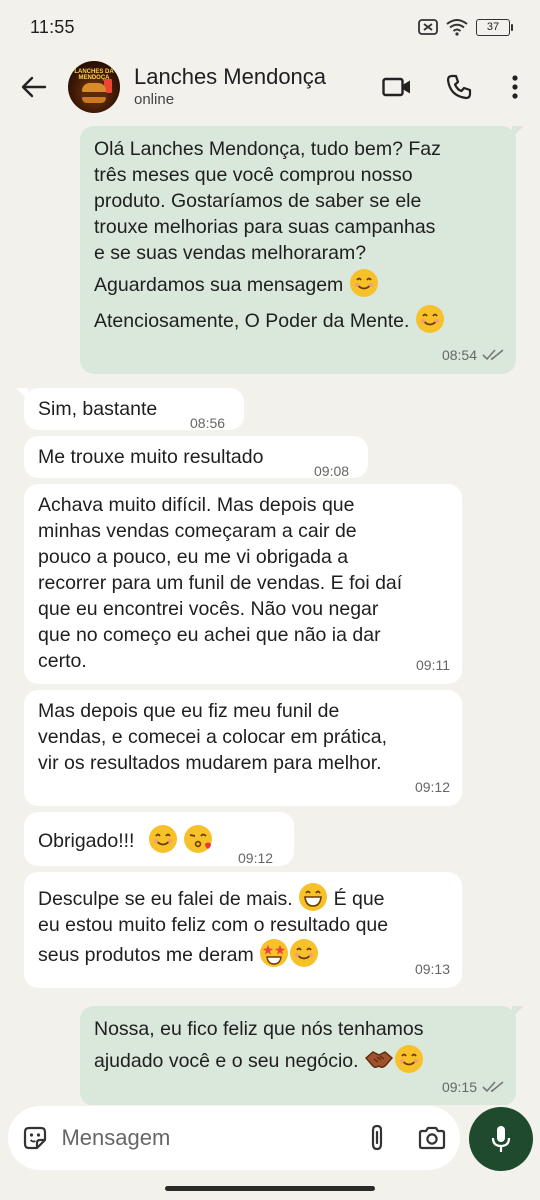 This screenshot has width=540, height=1200. I want to click on home-indicator, so click(270, 1188).